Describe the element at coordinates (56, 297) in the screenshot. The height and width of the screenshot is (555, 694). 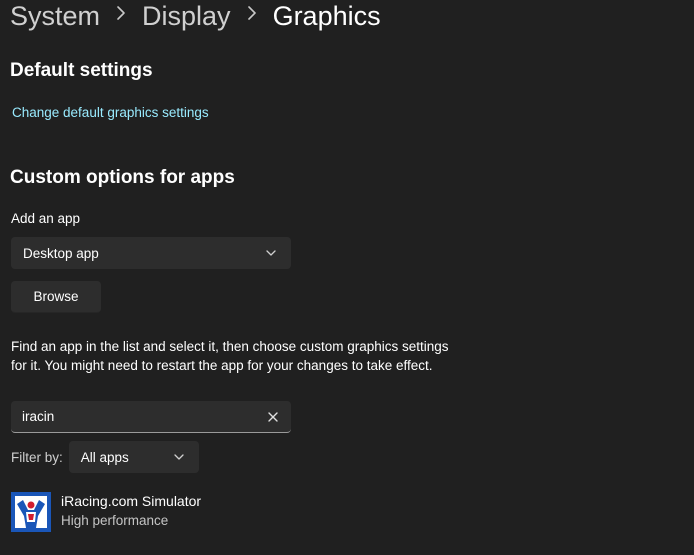
I see `browse-button: Browse` at that location.